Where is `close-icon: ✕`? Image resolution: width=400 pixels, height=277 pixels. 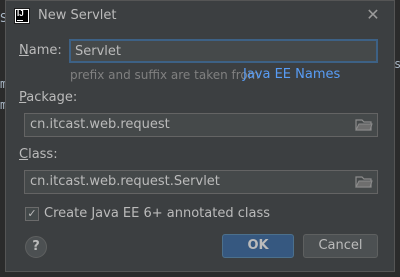 close-icon: ✕ is located at coordinates (373, 15).